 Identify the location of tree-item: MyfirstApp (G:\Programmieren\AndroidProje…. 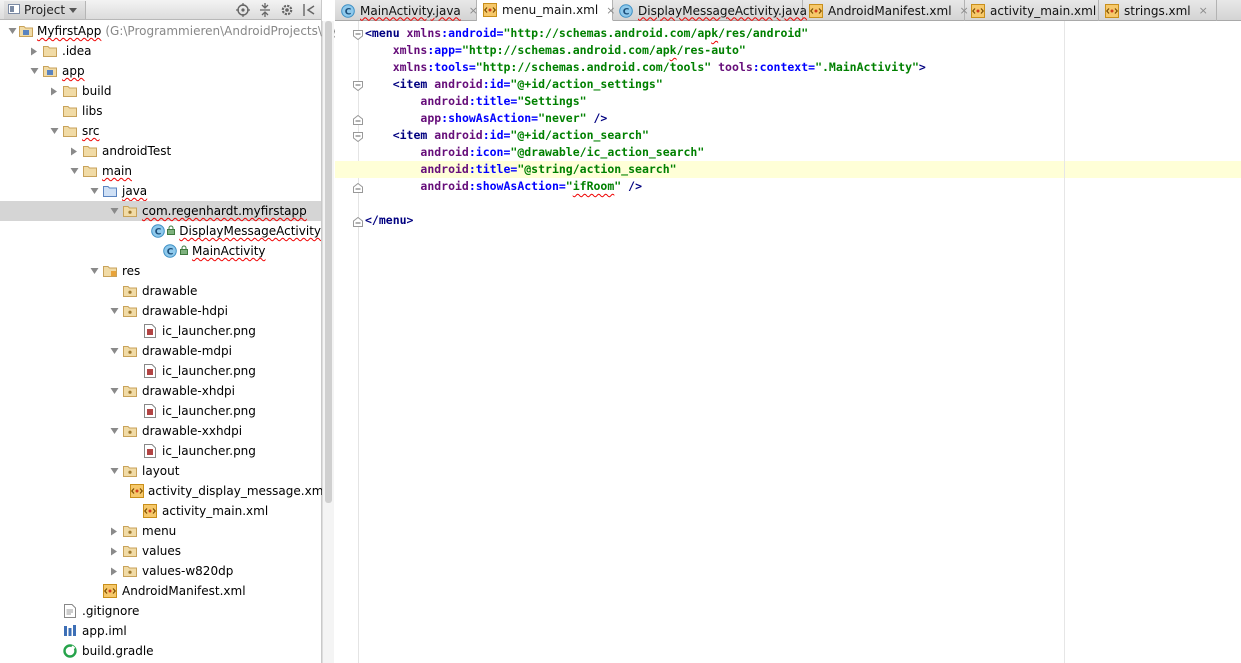
(172, 31).